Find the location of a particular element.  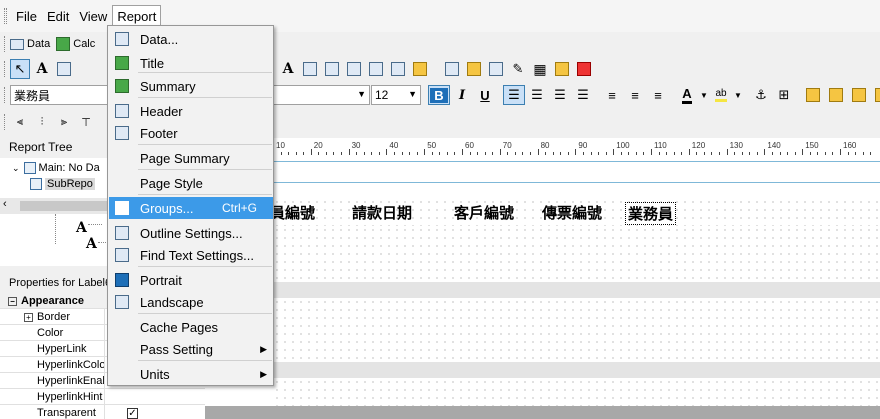

align-right-button: ☰ is located at coordinates (560, 95).